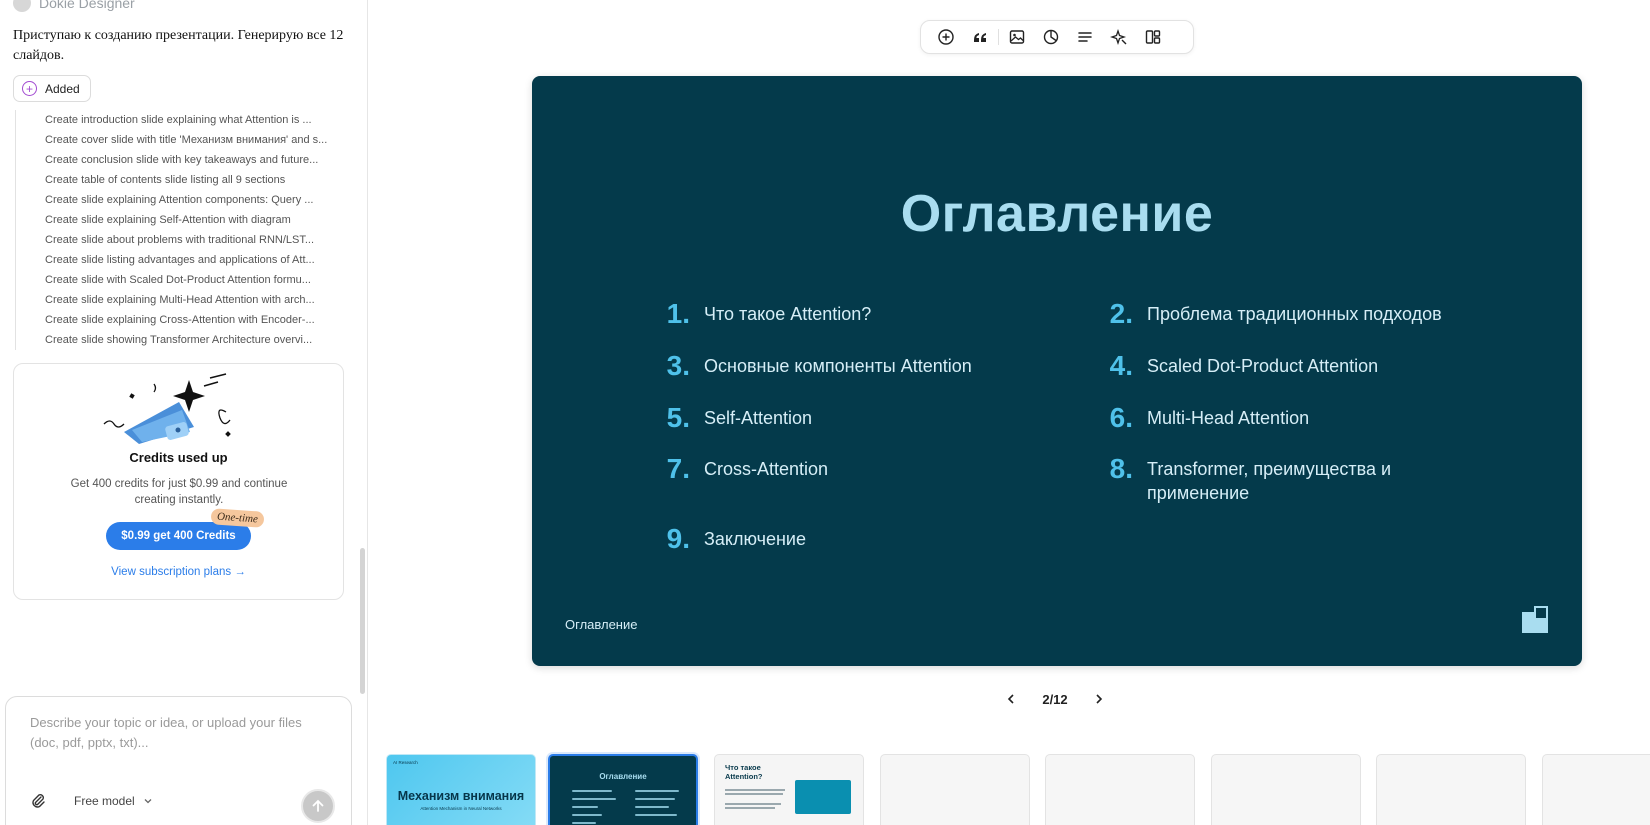 The image size is (1650, 825). I want to click on brand-logo-icon, so click(1535, 619).